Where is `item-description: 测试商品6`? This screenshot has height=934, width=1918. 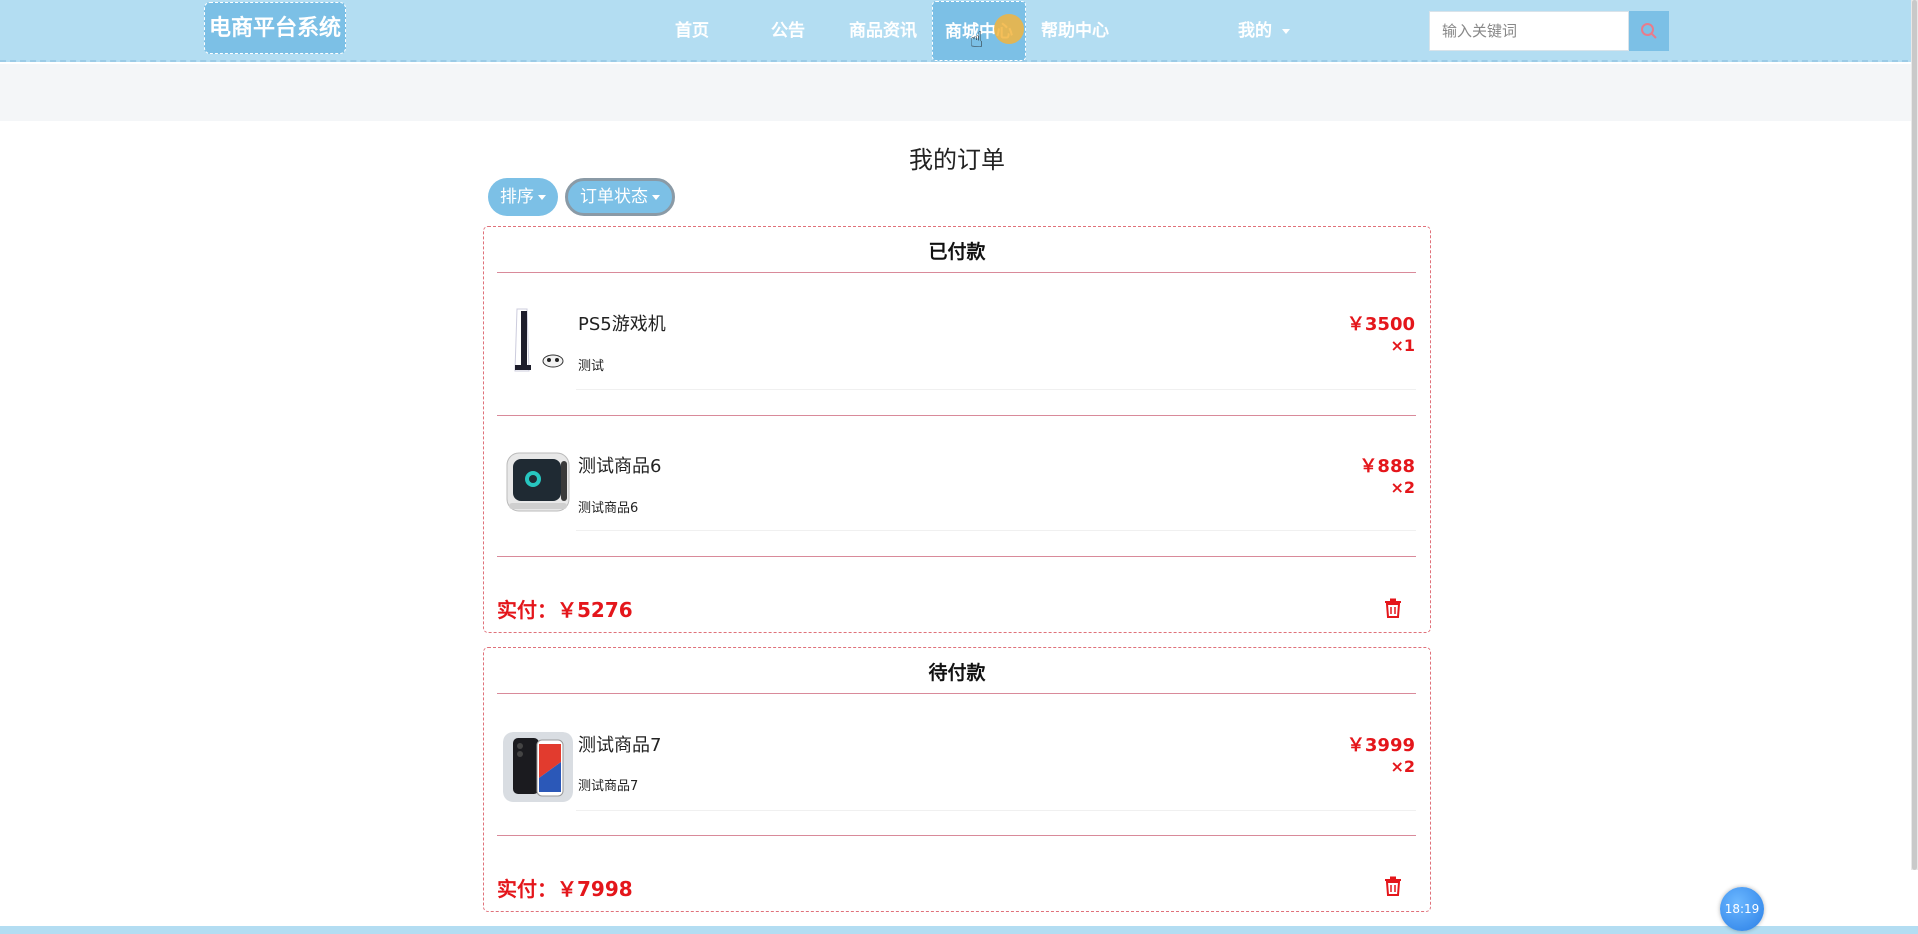
item-description: 测试商品6 is located at coordinates (608, 508).